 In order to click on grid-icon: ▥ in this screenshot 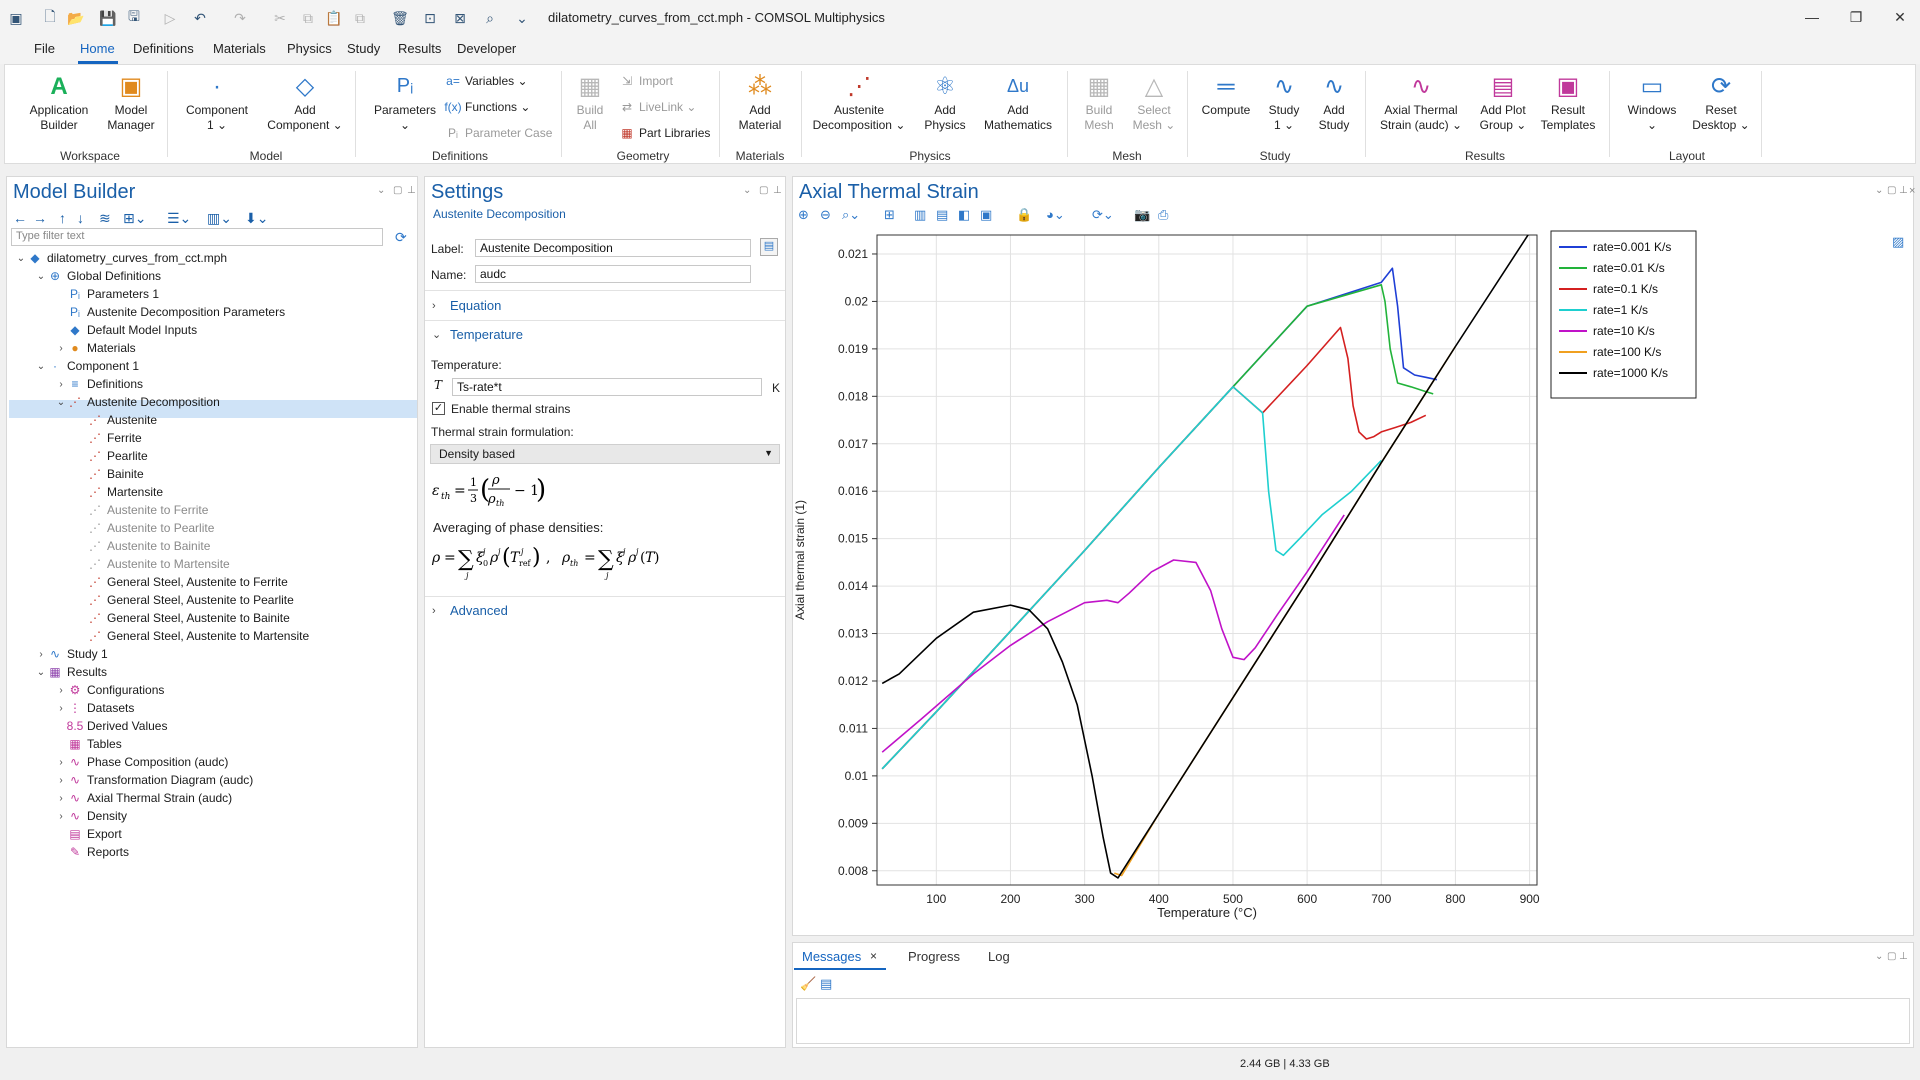, I will do `click(920, 215)`.